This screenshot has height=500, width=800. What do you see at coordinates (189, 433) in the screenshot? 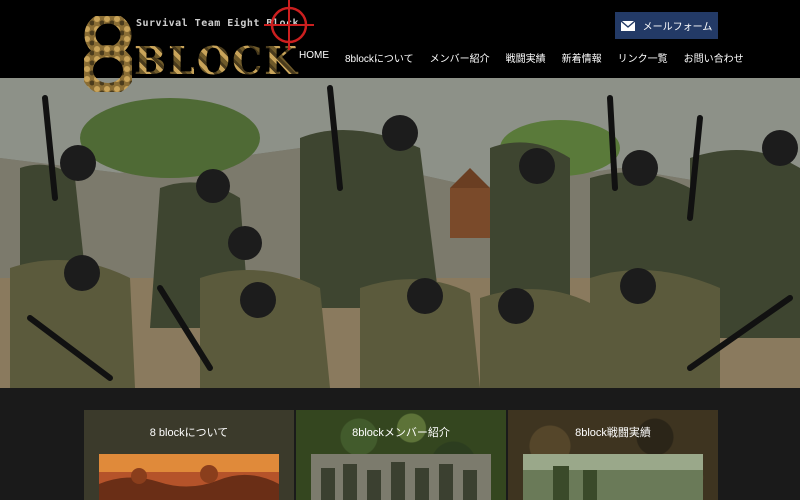
I see `card-about-title: 8 blockについて` at bounding box center [189, 433].